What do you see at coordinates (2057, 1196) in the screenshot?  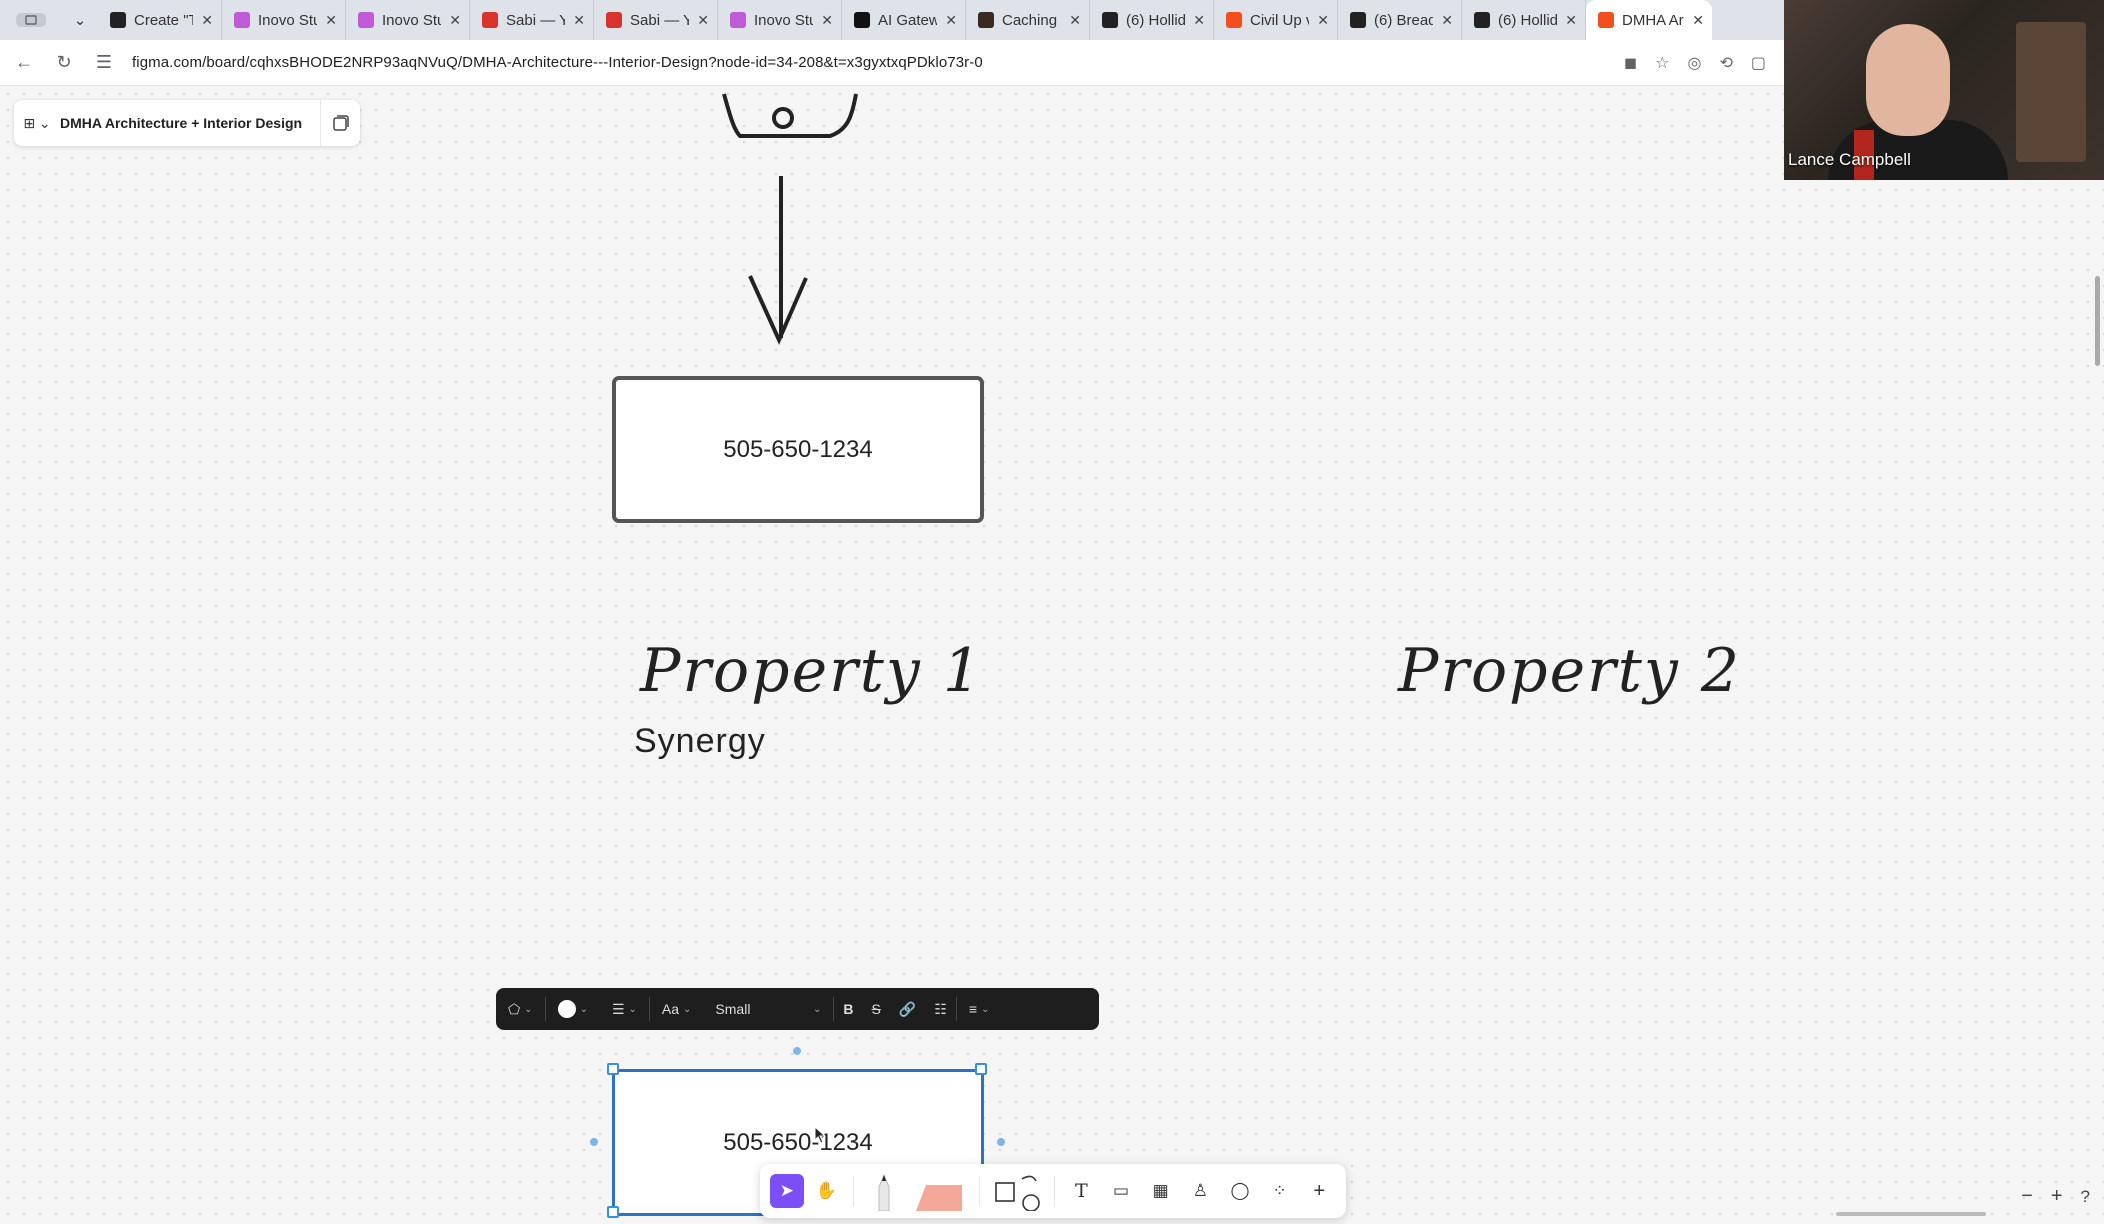 I see `zoom-in-button: +` at bounding box center [2057, 1196].